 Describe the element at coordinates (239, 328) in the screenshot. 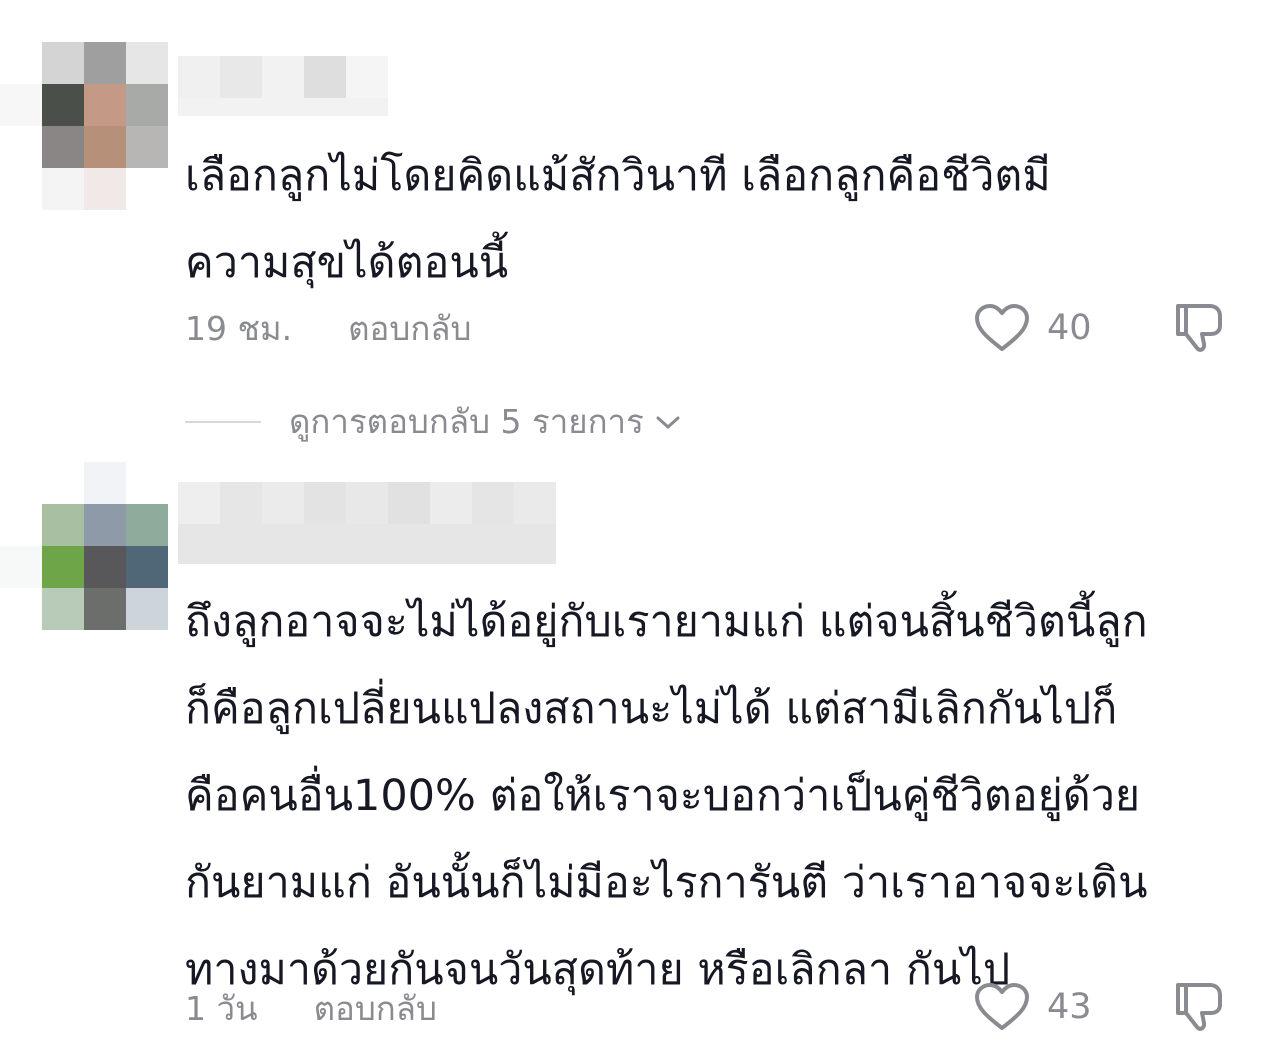

I see `comment-timestamp: 19 ชม.` at that location.